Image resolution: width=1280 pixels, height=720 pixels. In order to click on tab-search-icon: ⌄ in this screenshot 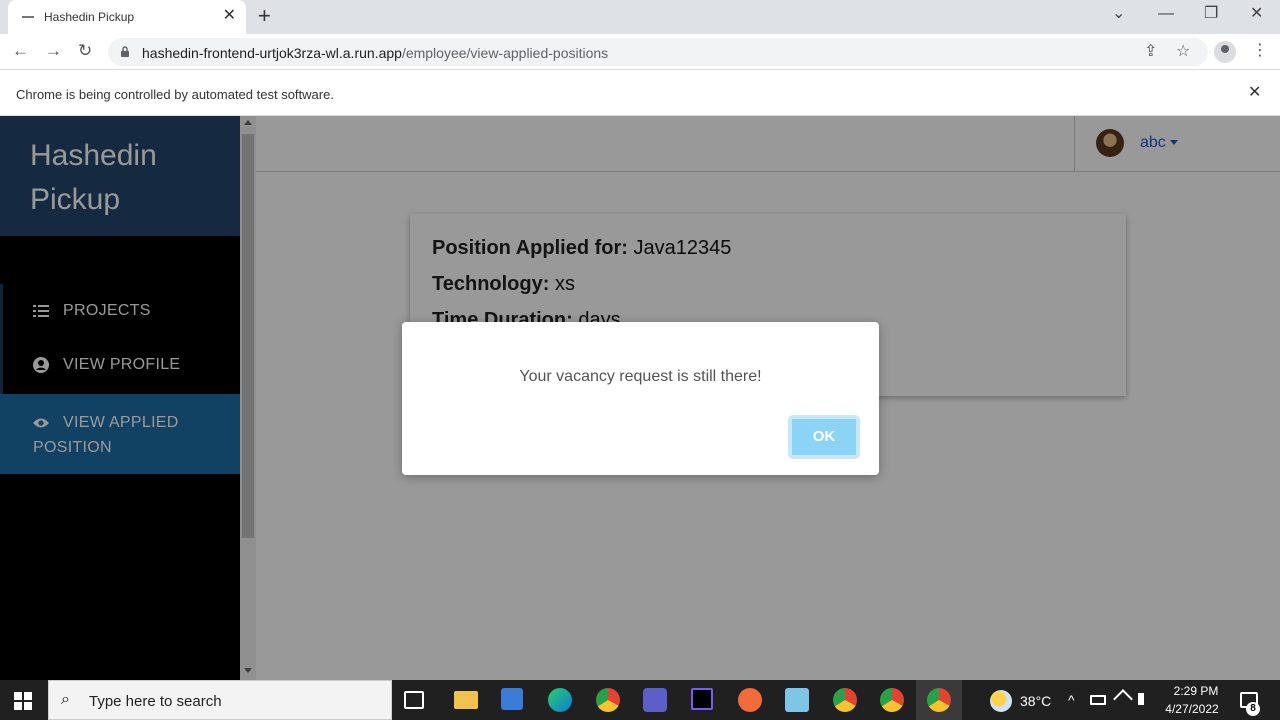, I will do `click(1118, 14)`.